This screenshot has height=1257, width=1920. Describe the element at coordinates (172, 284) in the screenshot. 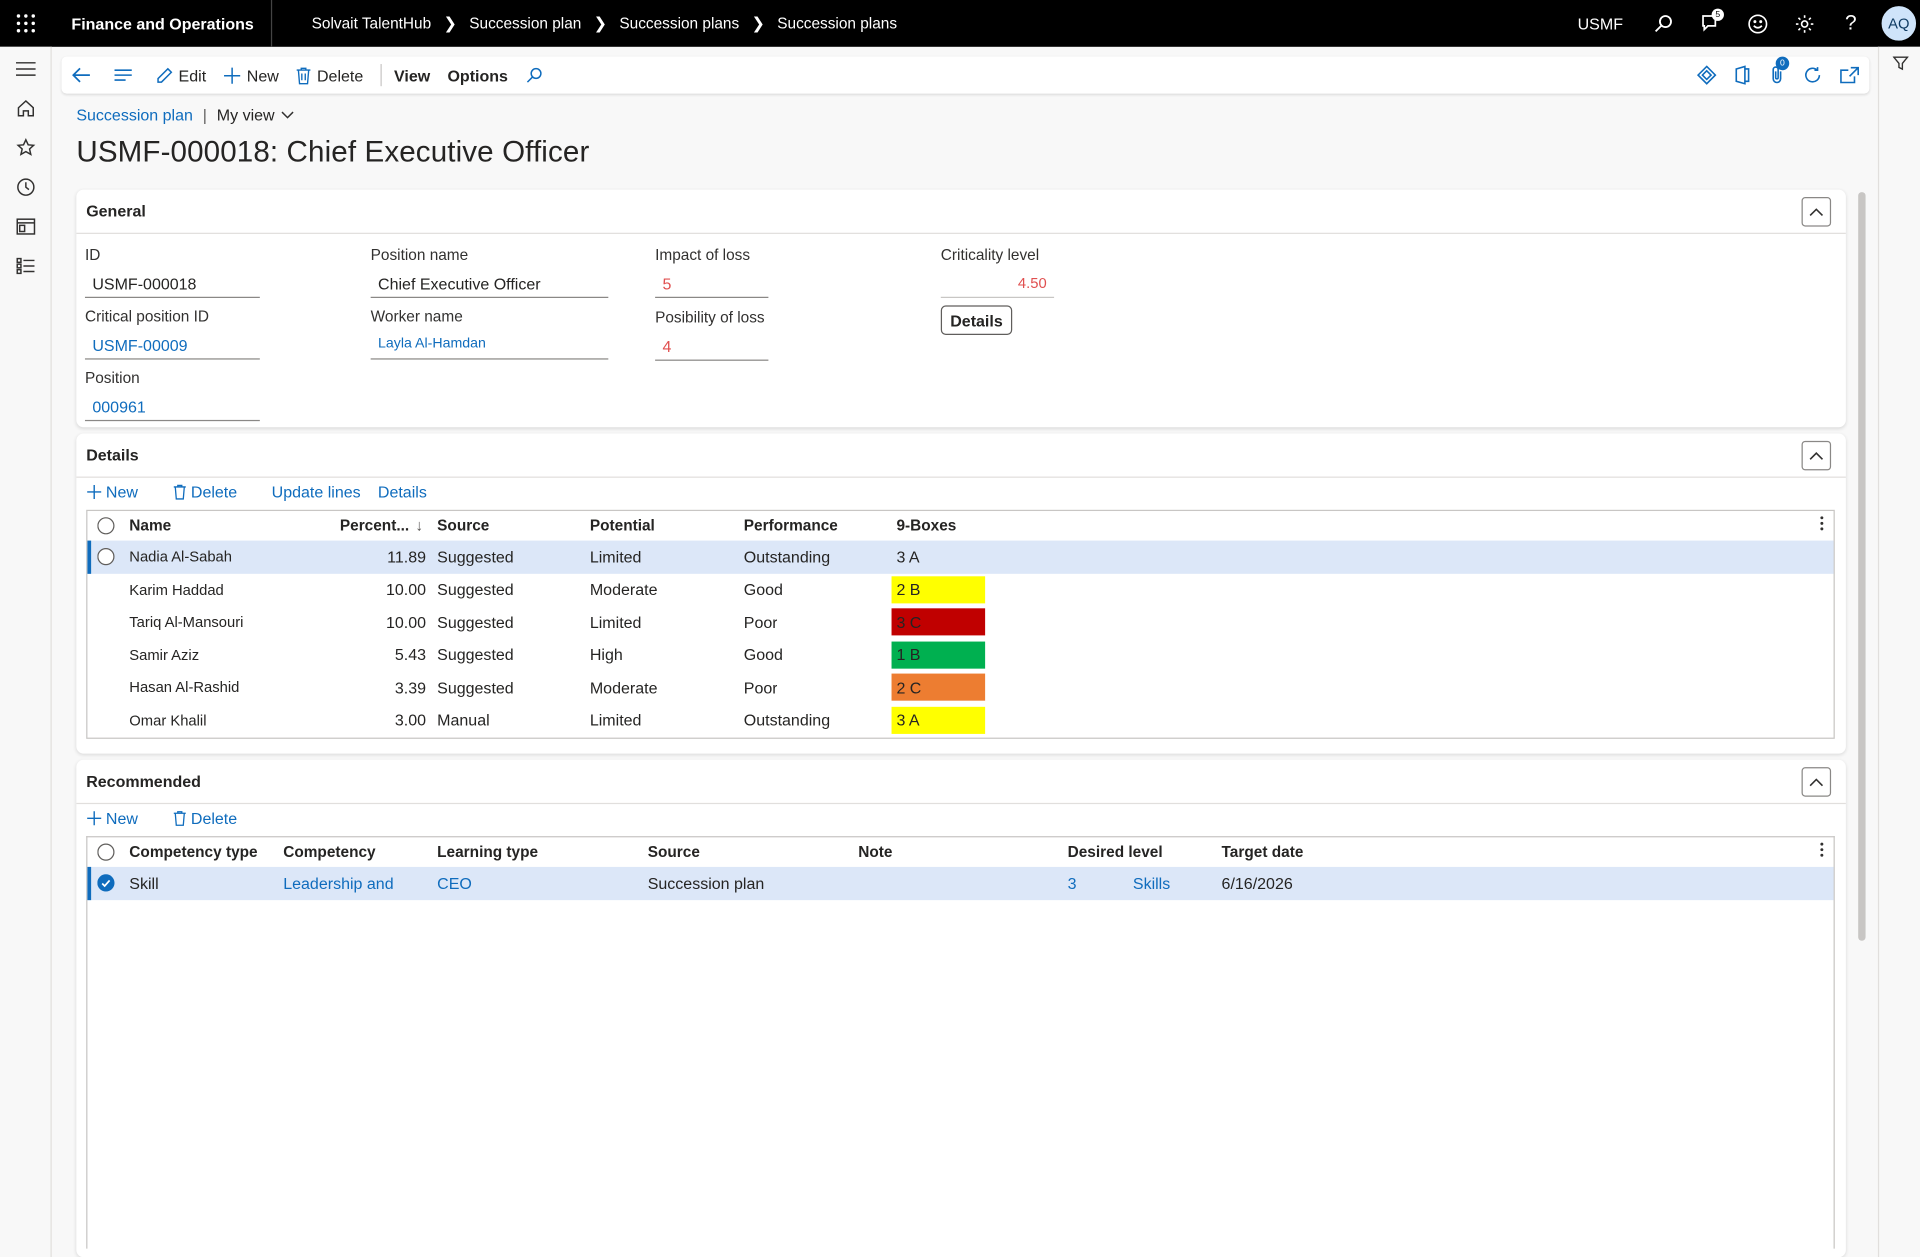

I see `id-value: USMF-000018` at that location.